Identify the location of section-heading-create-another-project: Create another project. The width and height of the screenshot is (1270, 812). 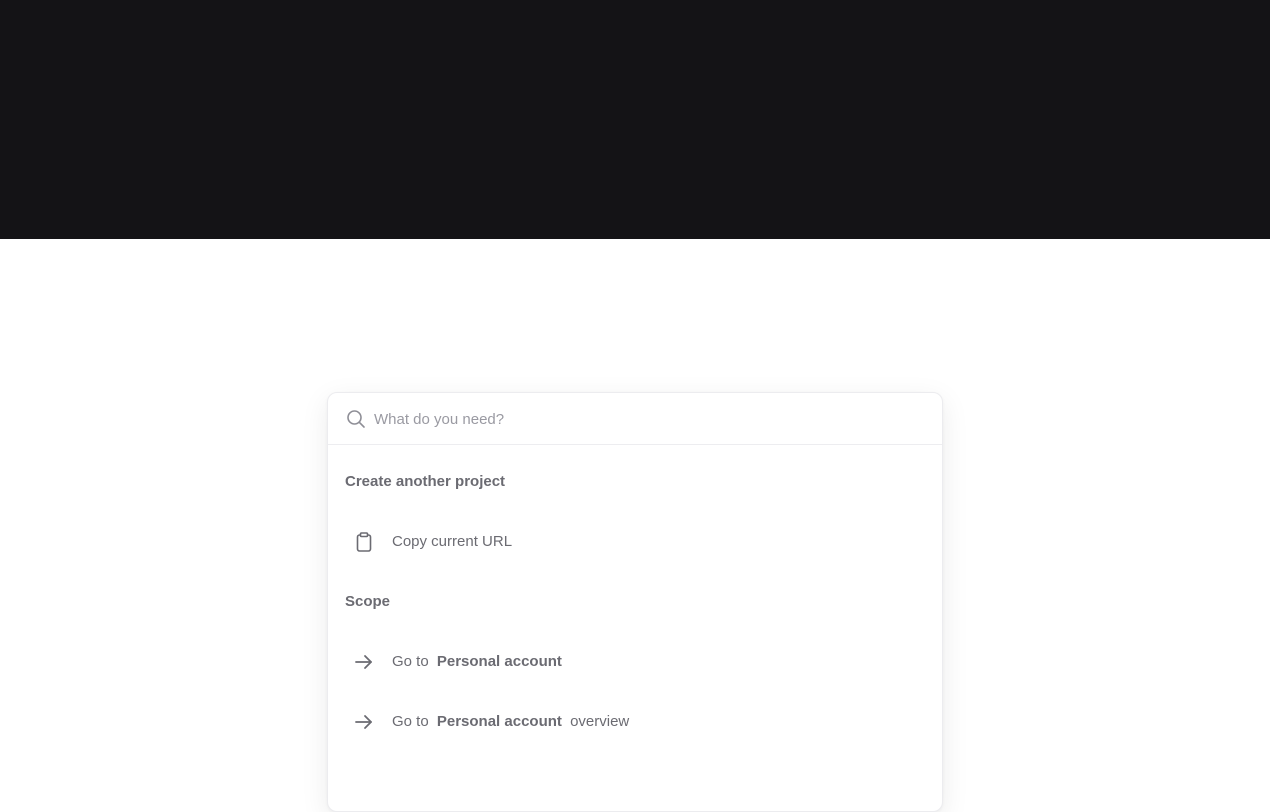
(425, 481).